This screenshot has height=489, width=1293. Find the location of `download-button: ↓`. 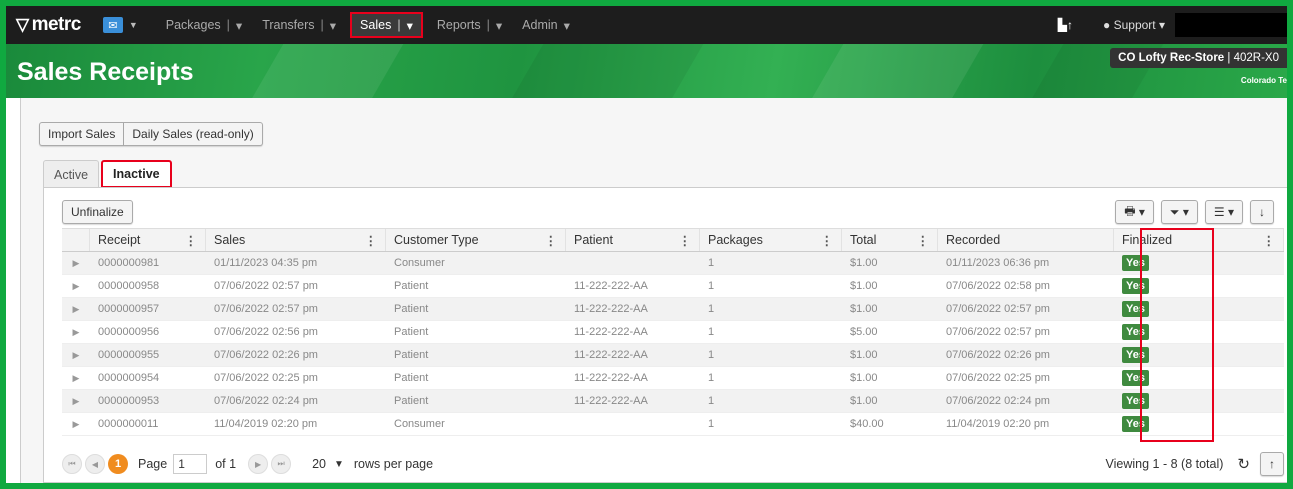

download-button: ↓ is located at coordinates (1262, 212).